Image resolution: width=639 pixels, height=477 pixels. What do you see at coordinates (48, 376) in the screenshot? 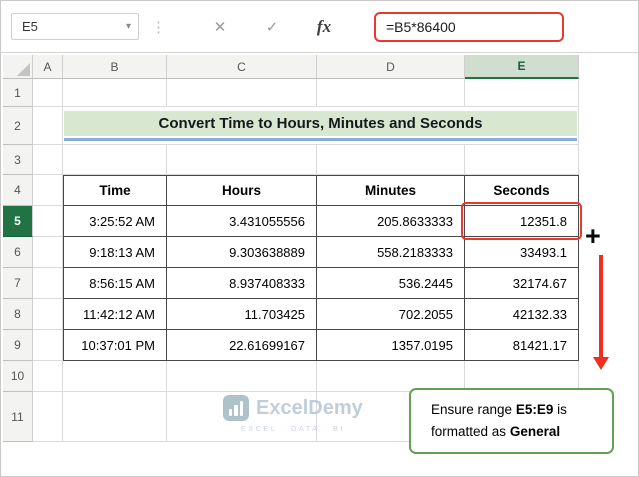
I see `cell-a10` at bounding box center [48, 376].